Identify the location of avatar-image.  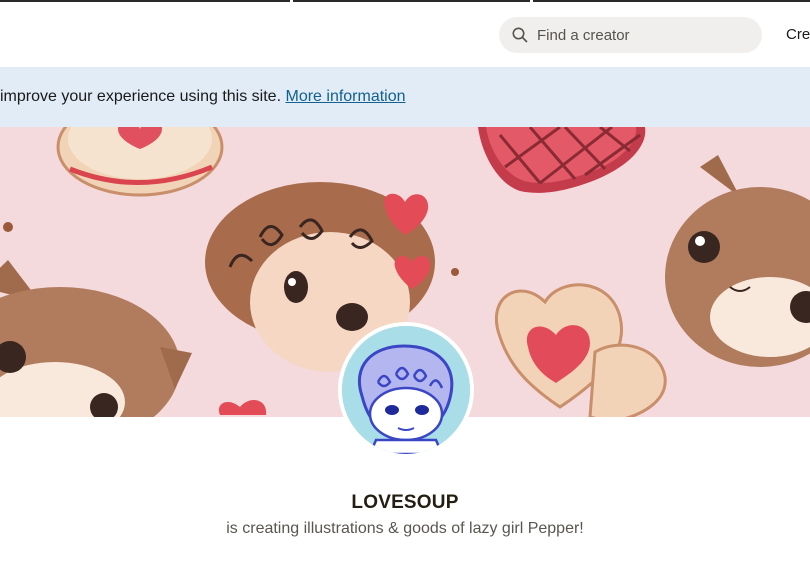
(406, 390).